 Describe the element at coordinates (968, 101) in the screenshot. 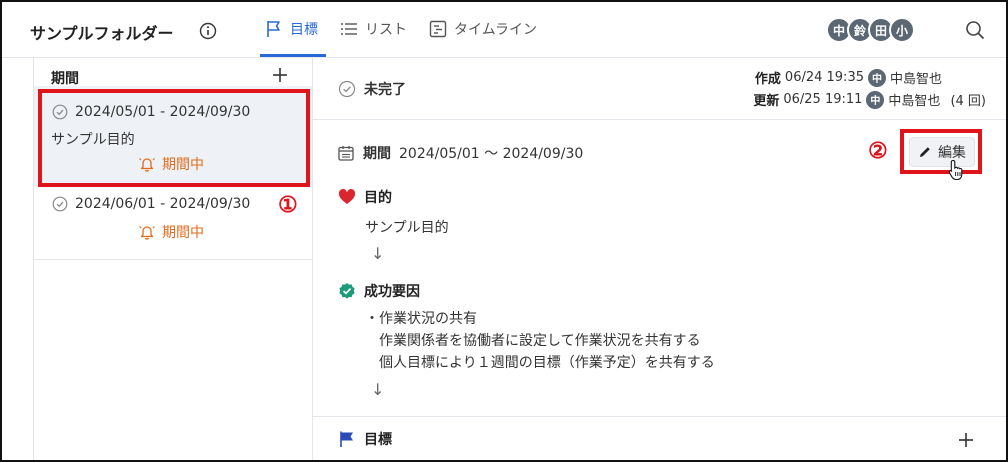

I see `update-count: (4 回)` at that location.